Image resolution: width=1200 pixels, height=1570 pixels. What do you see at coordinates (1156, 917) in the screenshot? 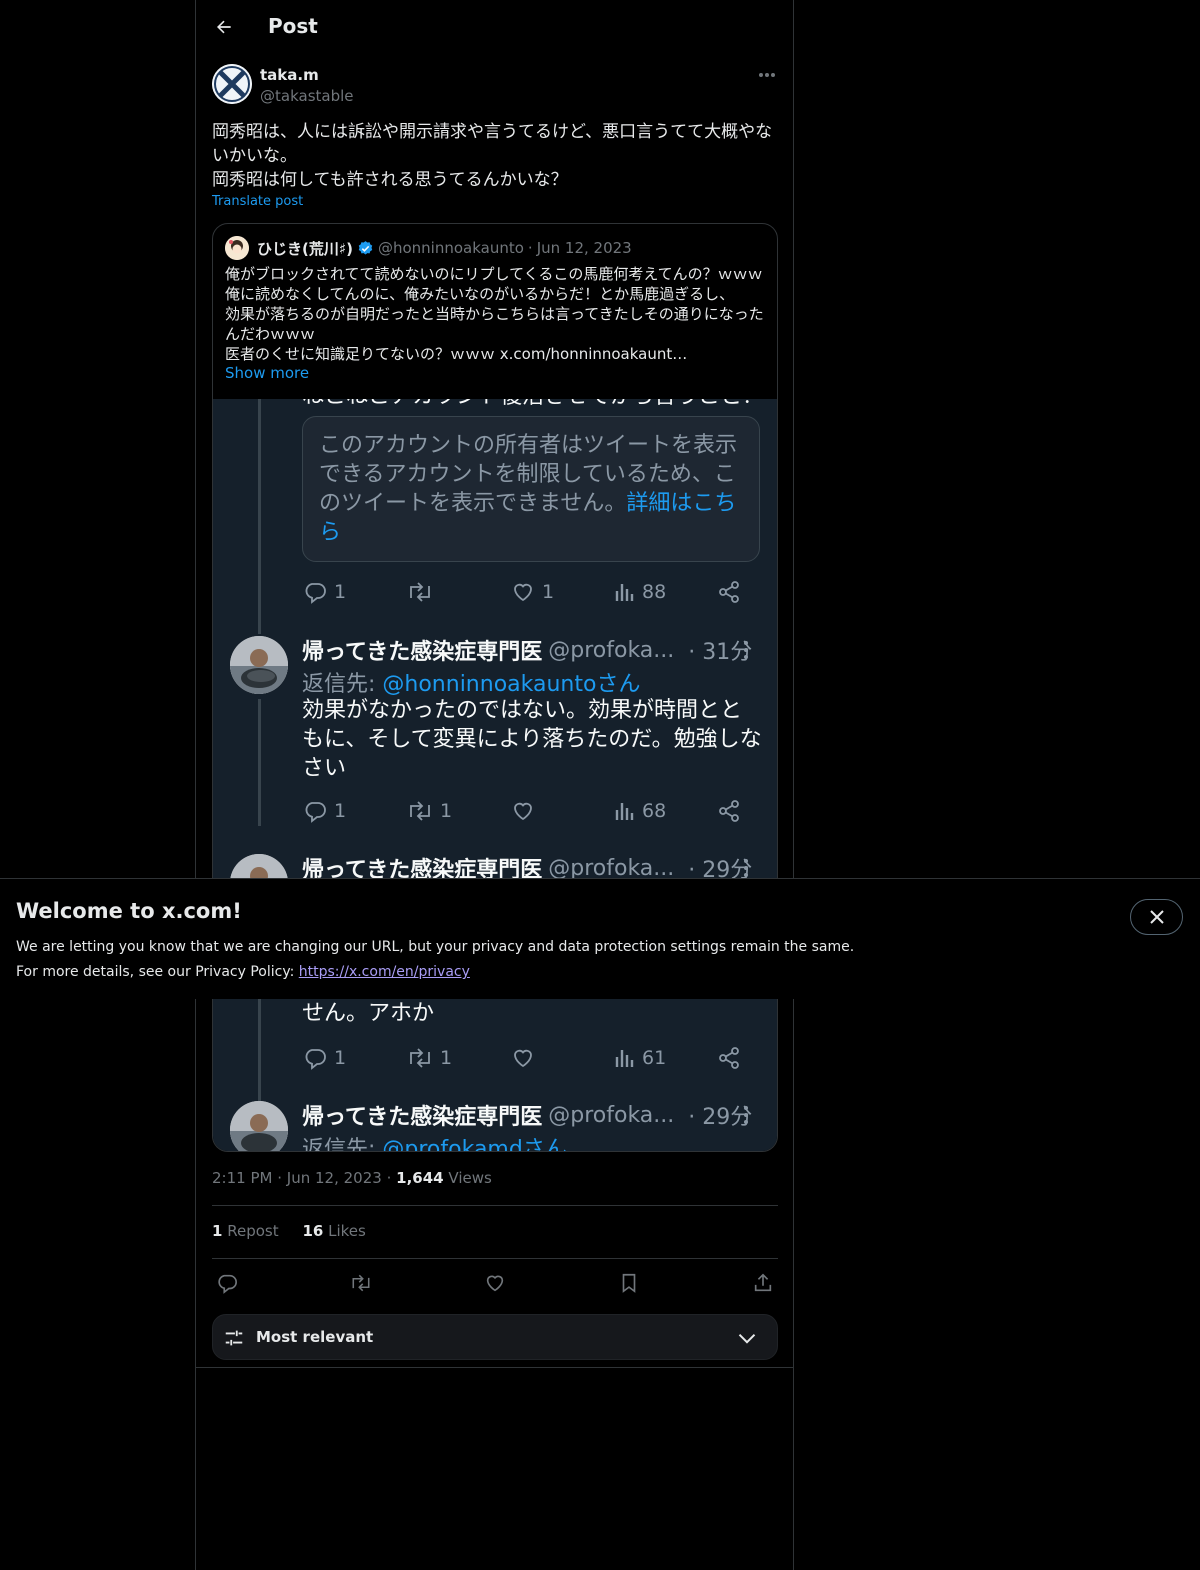
I see `banner-close-button` at bounding box center [1156, 917].